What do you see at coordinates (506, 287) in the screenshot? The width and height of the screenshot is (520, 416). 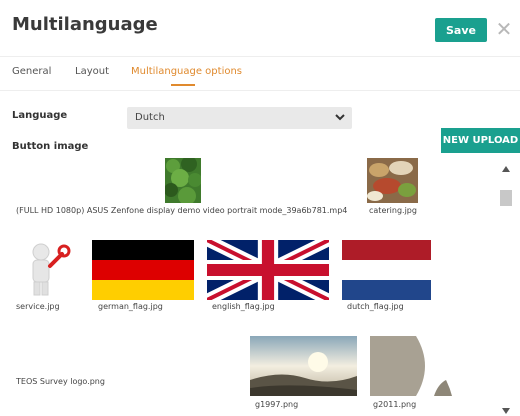 I see `gallery-scrollbar` at bounding box center [506, 287].